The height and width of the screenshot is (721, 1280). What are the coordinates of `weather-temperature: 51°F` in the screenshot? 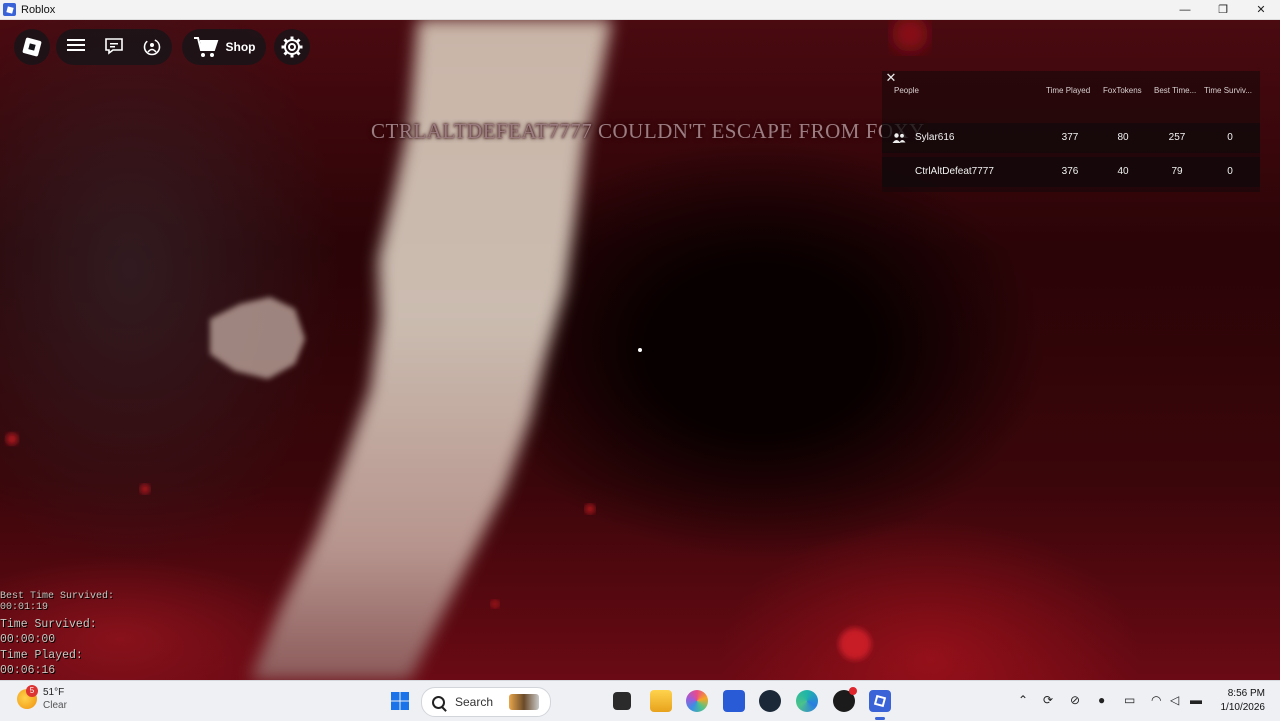 It's located at (54, 692).